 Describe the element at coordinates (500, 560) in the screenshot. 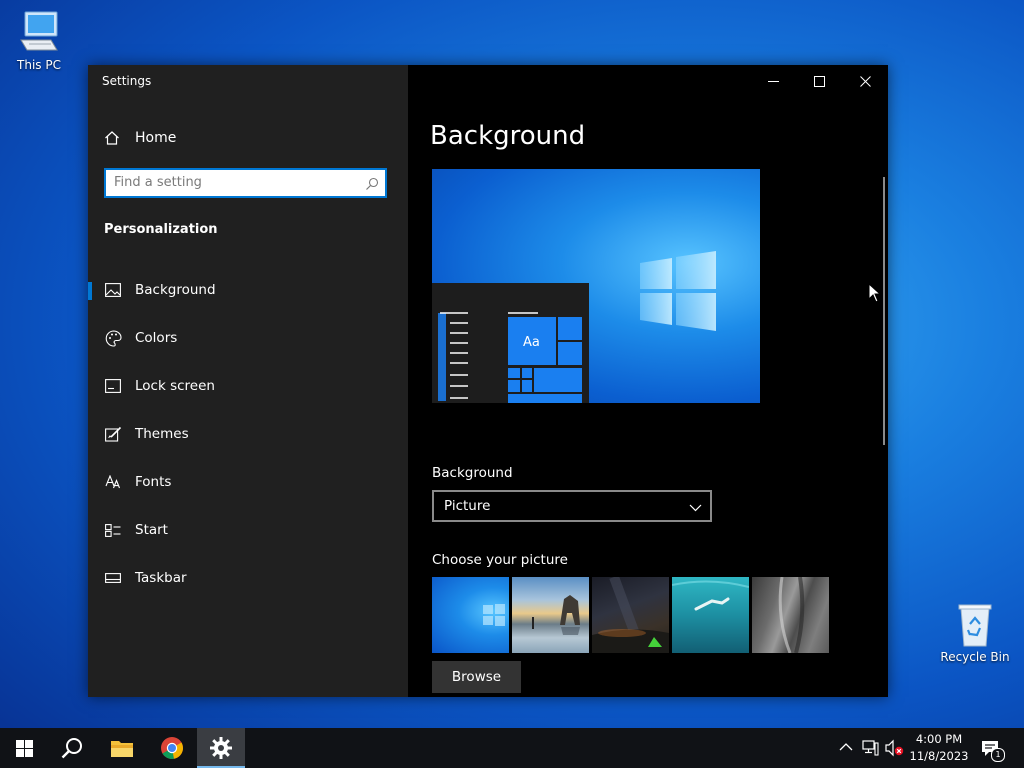

I see `choose-picture-label: Choose your picture` at that location.